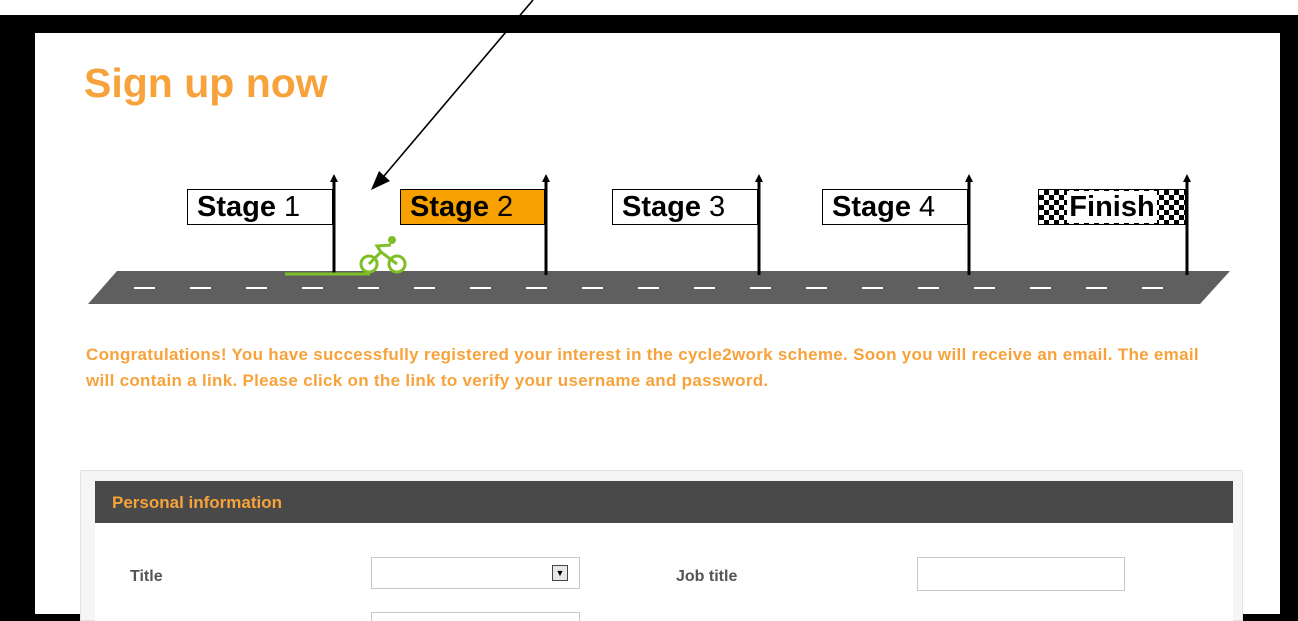 The height and width of the screenshot is (621, 1298). I want to click on stage-3-flag: Stage 3, so click(685, 207).